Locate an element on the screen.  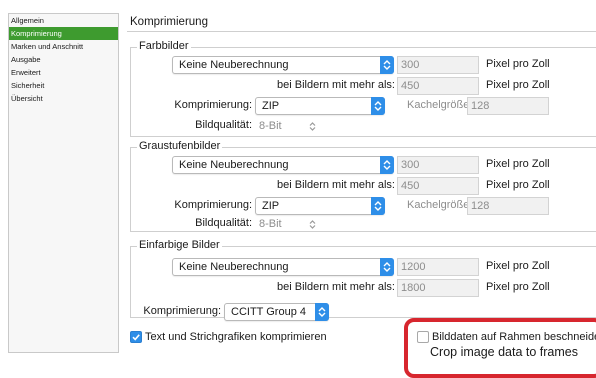
sidebar-item-sicherheit: Sicherheit is located at coordinates (63, 85).